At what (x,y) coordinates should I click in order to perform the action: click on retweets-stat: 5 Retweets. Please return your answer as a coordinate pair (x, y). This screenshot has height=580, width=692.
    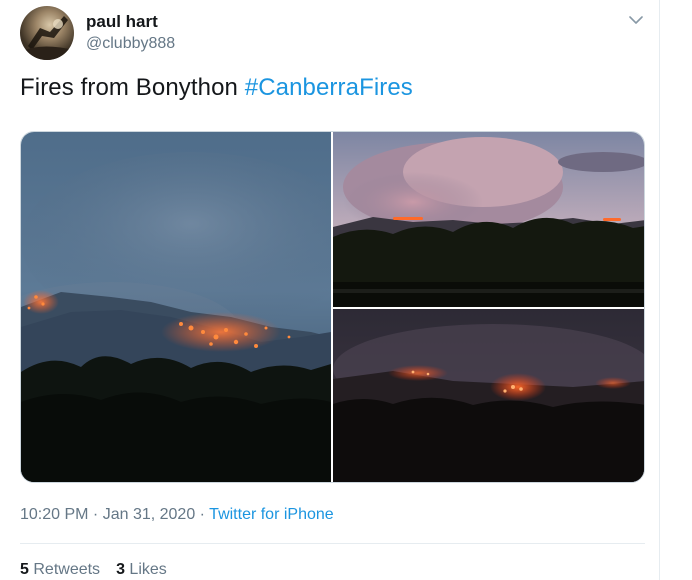
    Looking at the image, I should click on (60, 570).